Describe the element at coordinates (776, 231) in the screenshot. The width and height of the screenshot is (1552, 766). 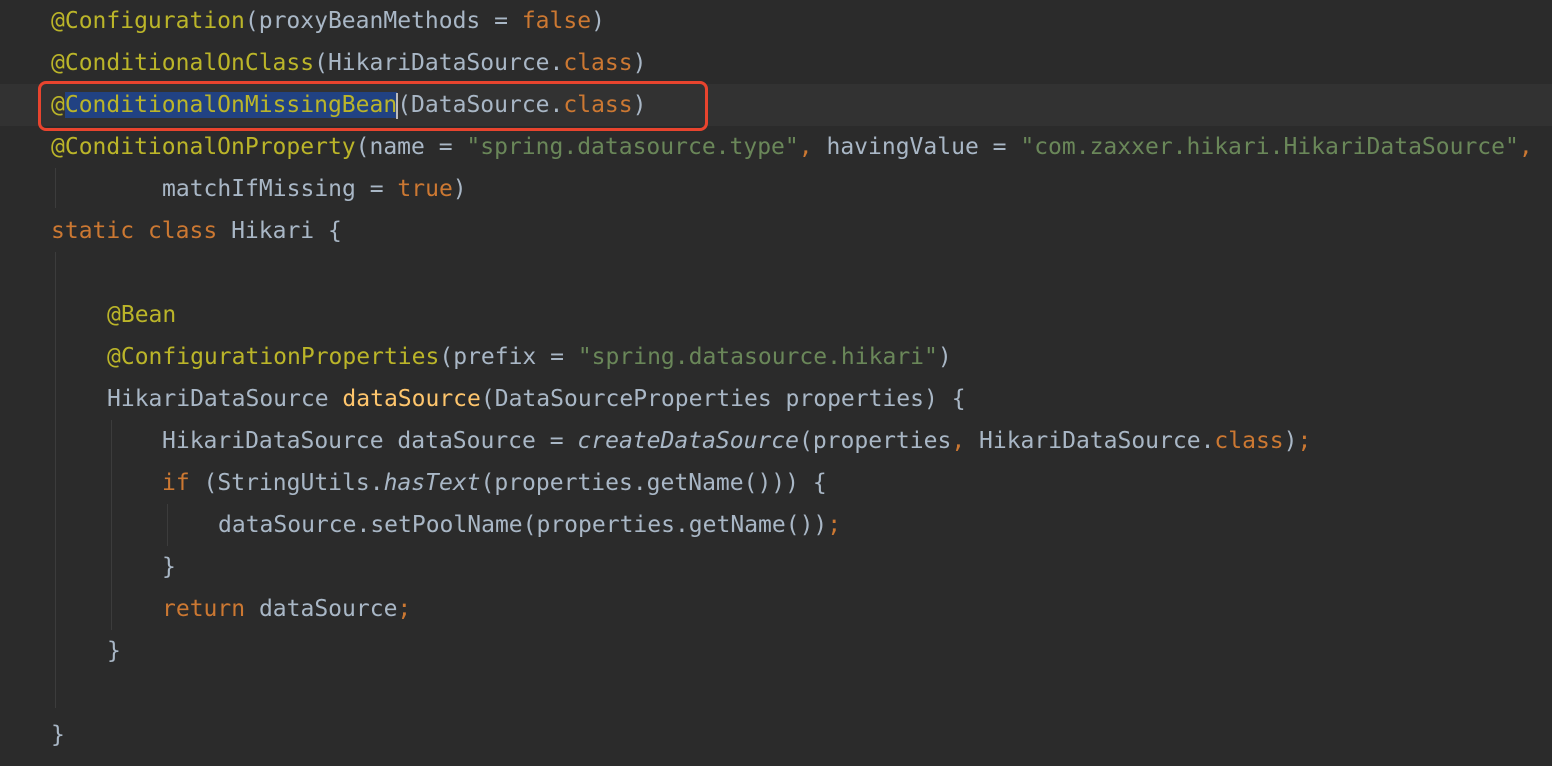
I see `code-line-6: static class Hikari {` at that location.